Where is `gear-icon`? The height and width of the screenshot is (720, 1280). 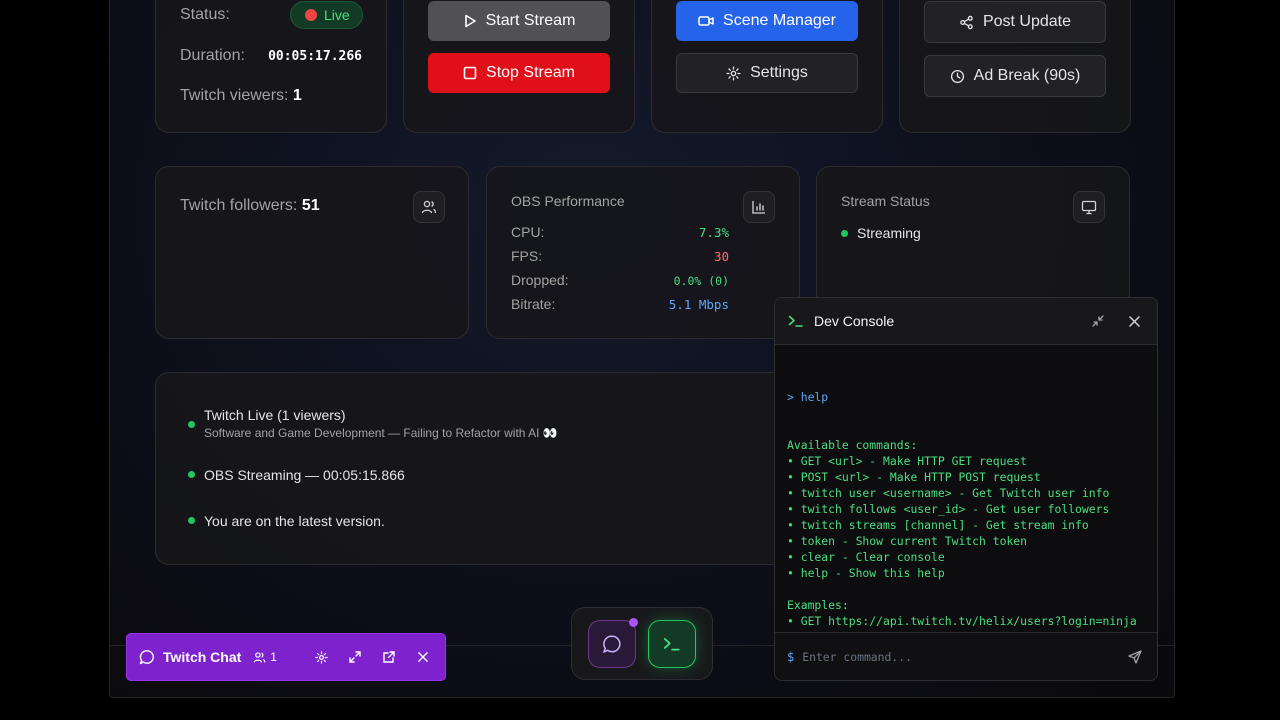
gear-icon is located at coordinates (733, 73).